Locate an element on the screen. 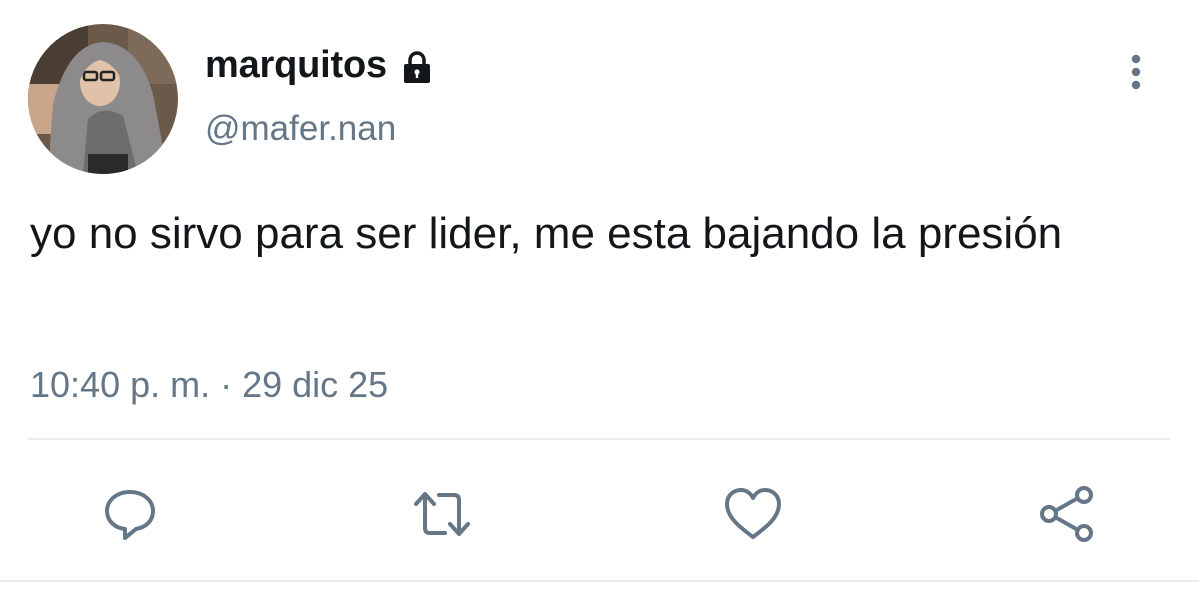 The width and height of the screenshot is (1199, 600). retweet-button is located at coordinates (442, 514).